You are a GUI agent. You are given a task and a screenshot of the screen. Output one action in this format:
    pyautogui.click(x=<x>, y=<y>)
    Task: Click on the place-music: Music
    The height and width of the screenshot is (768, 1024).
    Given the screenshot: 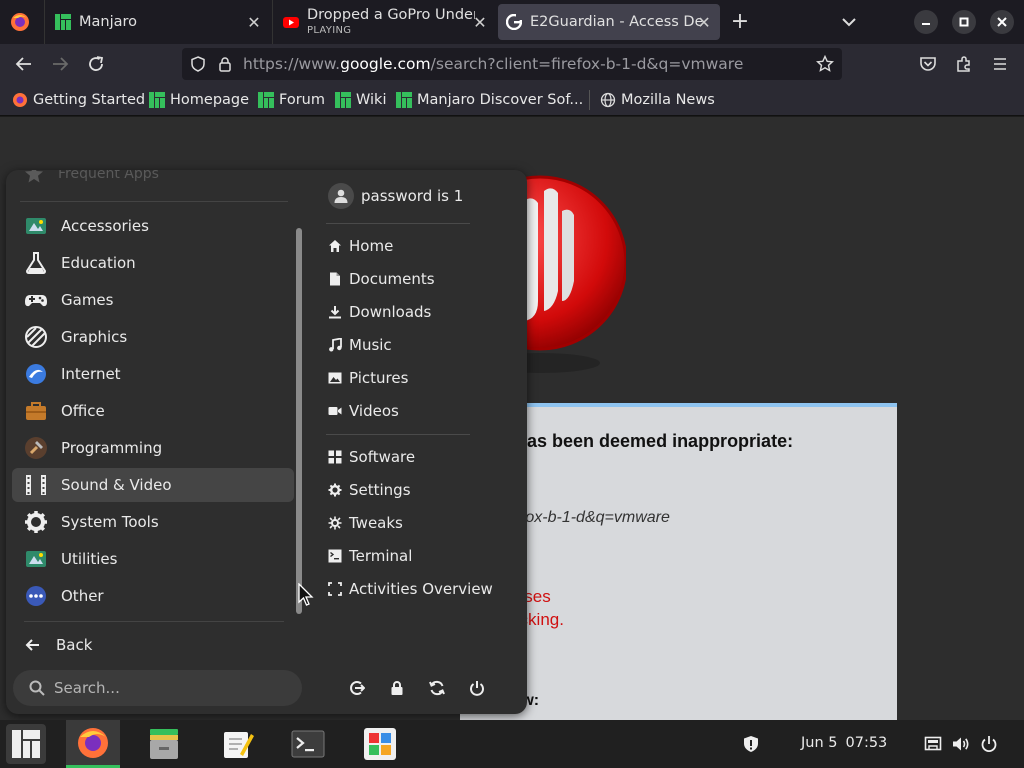 What is the action you would take?
    pyautogui.click(x=360, y=345)
    